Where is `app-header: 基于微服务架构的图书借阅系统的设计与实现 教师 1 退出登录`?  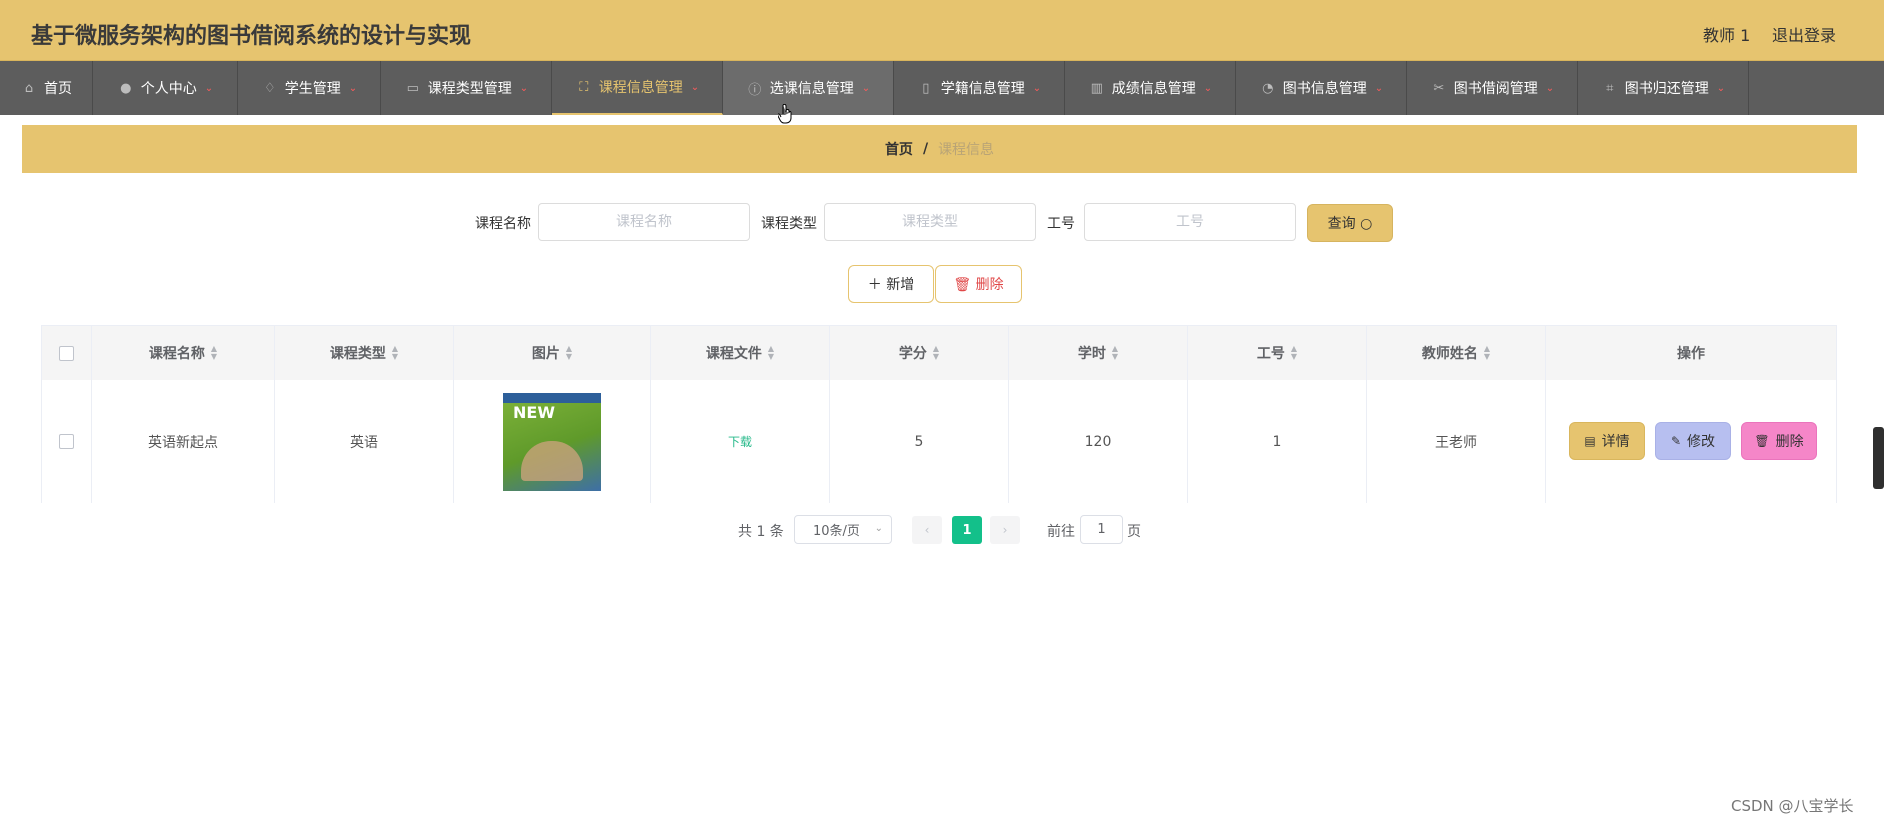
app-header: 基于微服务架构的图书借阅系统的设计与实现 教师 1 退出登录 is located at coordinates (942, 30).